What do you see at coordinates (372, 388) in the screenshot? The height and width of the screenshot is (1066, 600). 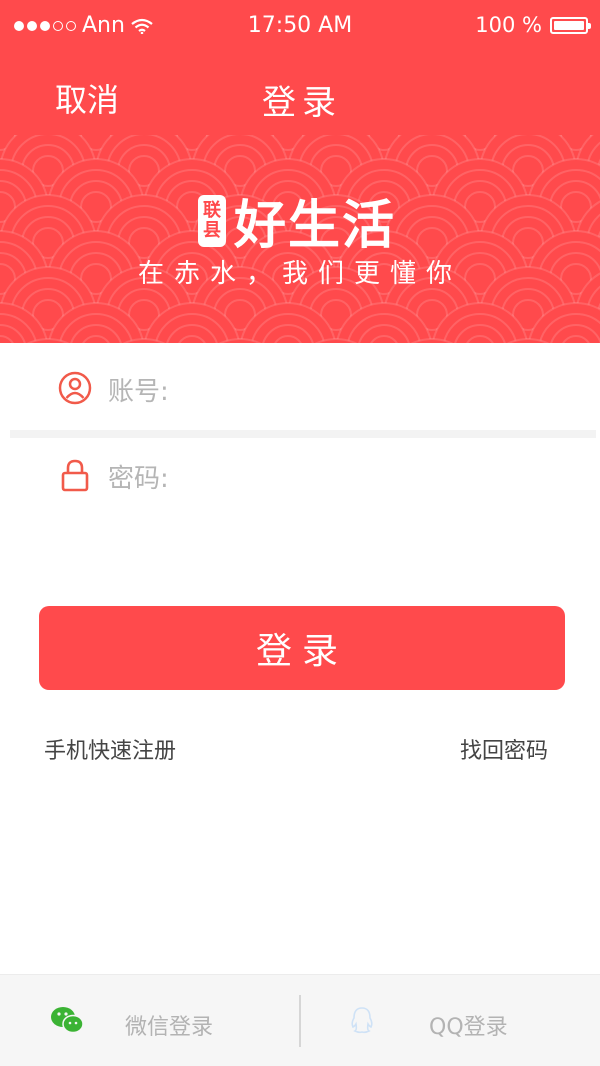 I see `account-input` at bounding box center [372, 388].